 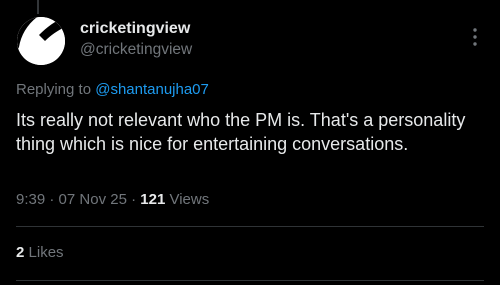 What do you see at coordinates (153, 199) in the screenshot?
I see `views-count: 121` at bounding box center [153, 199].